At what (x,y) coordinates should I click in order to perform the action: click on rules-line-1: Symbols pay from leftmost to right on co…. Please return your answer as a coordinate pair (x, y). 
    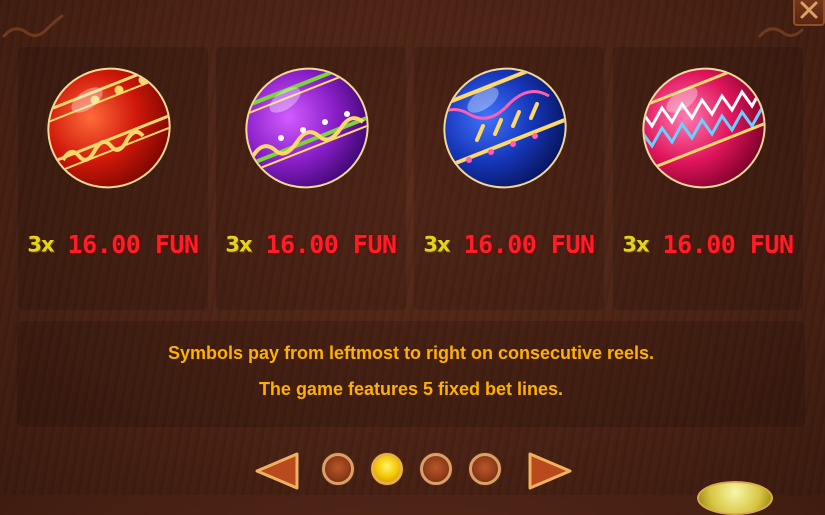
    Looking at the image, I should click on (411, 353).